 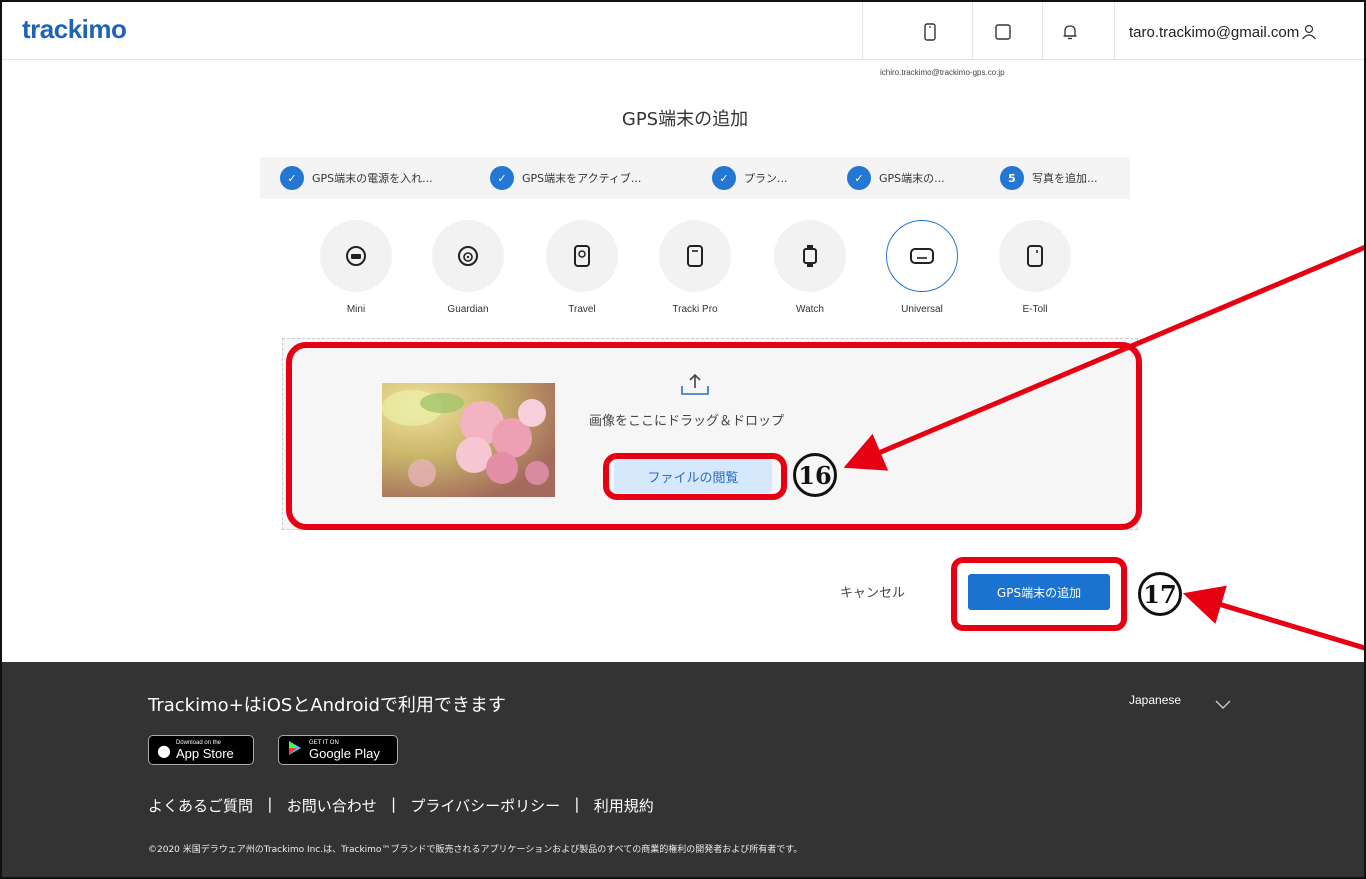 I want to click on app-store-badge: ● Download on the App Store, so click(x=201, y=750).